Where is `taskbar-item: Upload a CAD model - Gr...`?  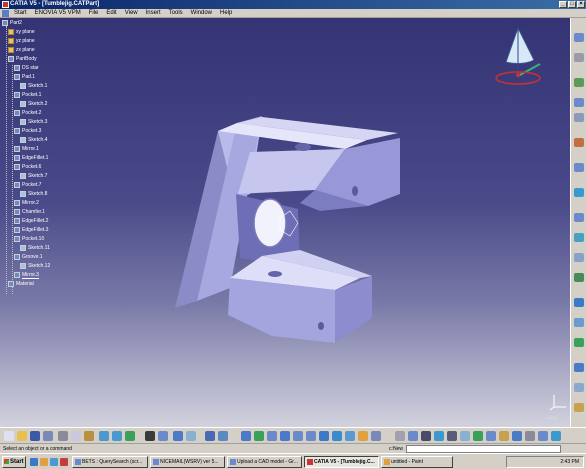 taskbar-item: Upload a CAD model - Gr... is located at coordinates (264, 462).